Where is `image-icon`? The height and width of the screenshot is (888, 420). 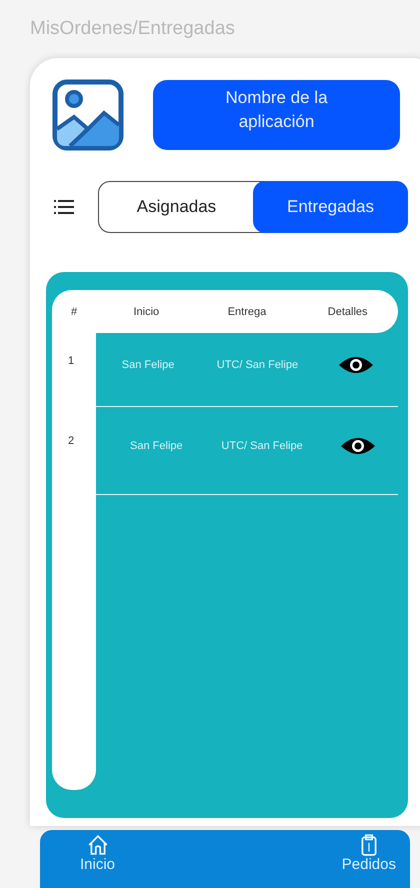
image-icon is located at coordinates (88, 115).